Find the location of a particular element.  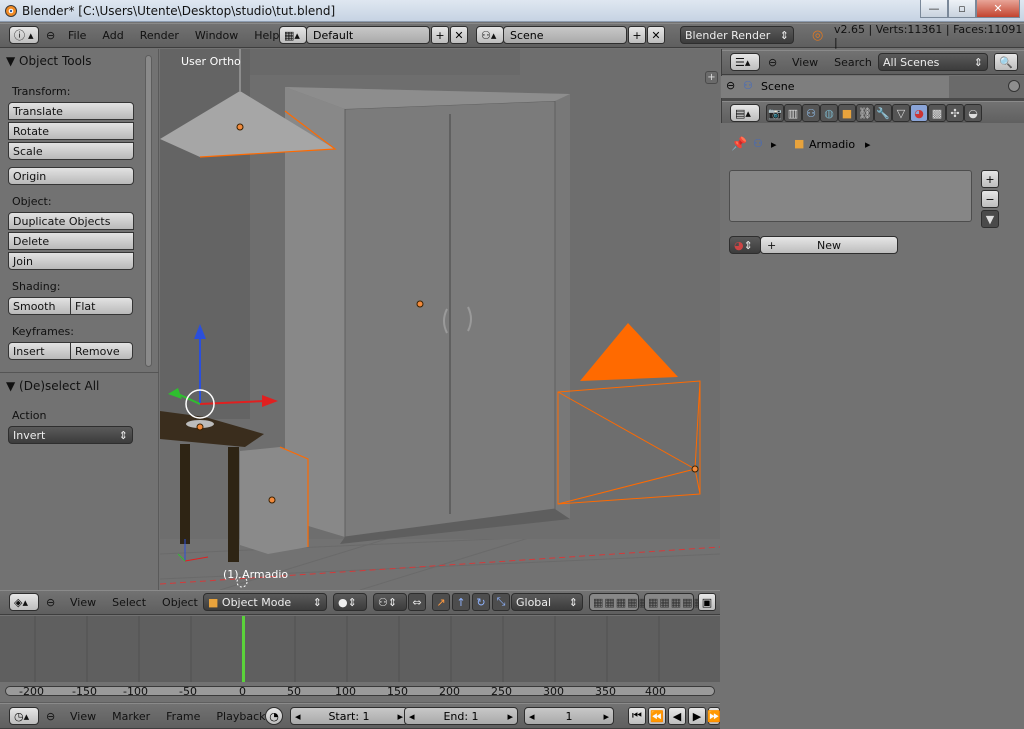

join-button: Join is located at coordinates (71, 261).